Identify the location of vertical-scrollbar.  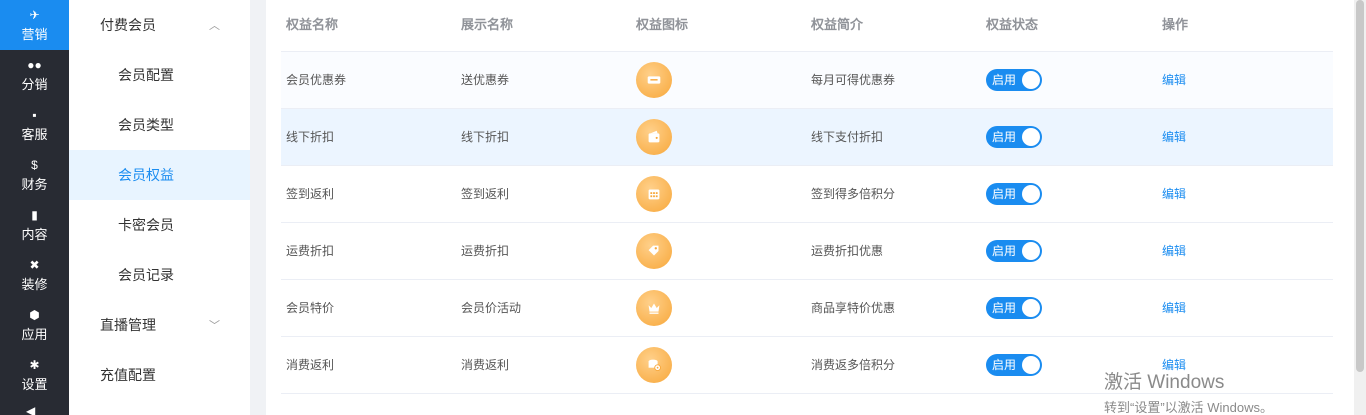
(1360, 207).